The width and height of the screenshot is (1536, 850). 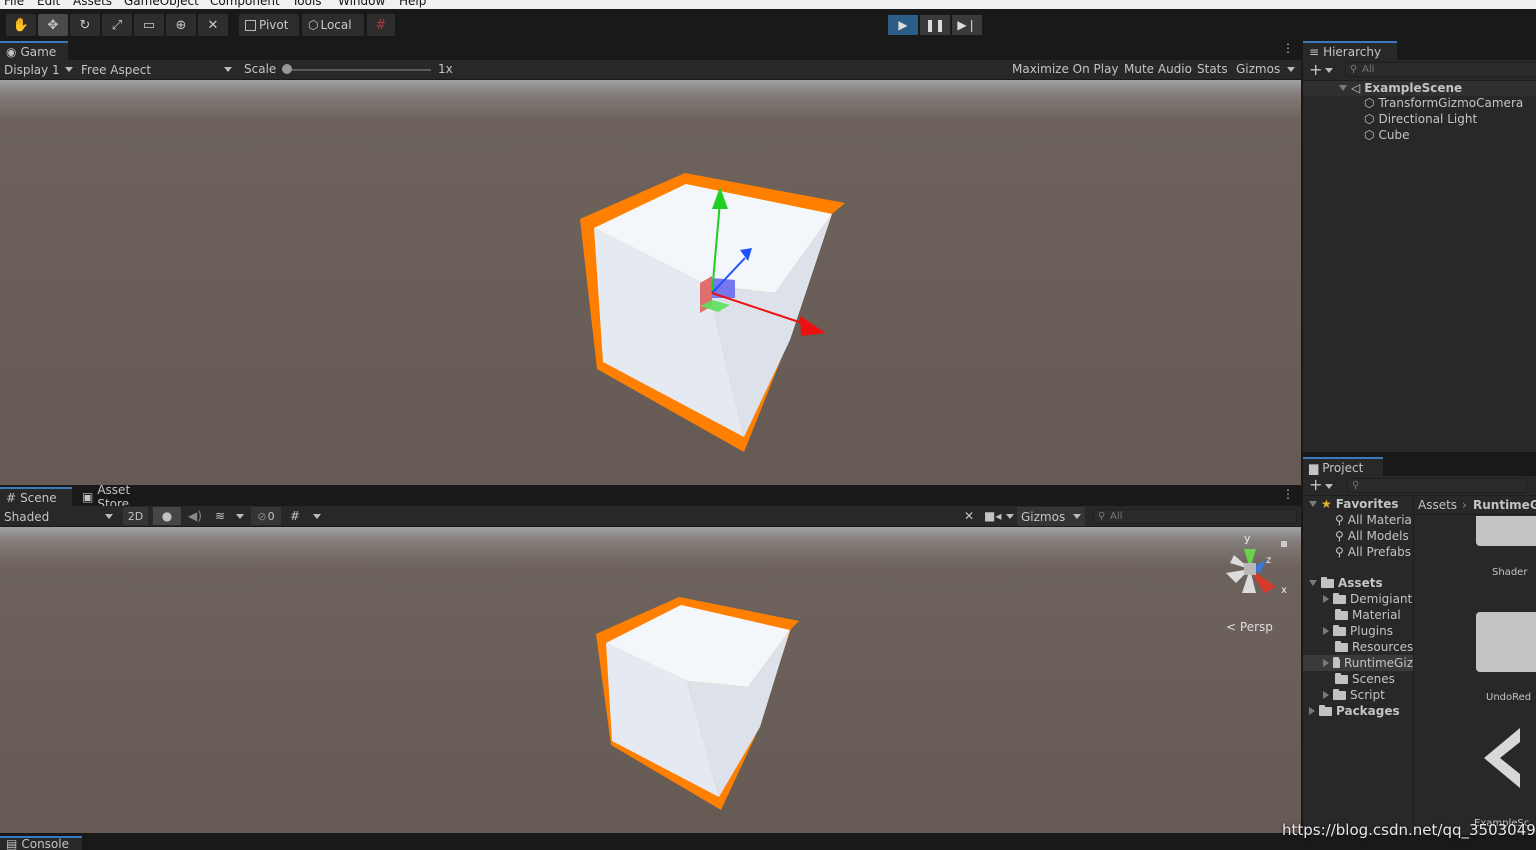 I want to click on menu-assets: Assets, so click(x=92, y=4).